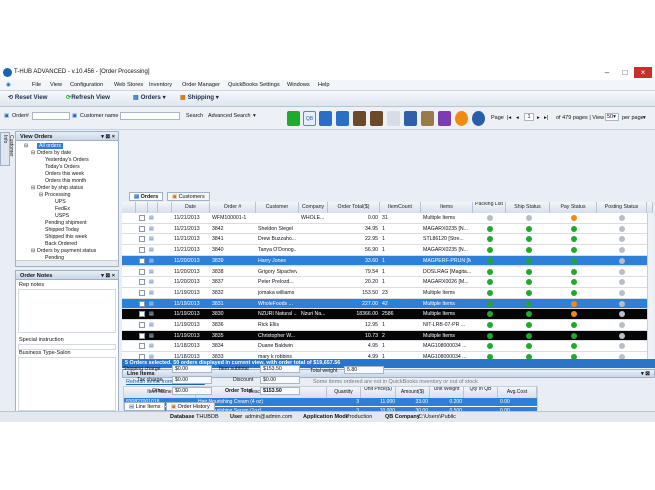 This screenshot has width=655, height=490. What do you see at coordinates (280, 391) in the screenshot?
I see `order-total-field: $153.50` at bounding box center [280, 391].